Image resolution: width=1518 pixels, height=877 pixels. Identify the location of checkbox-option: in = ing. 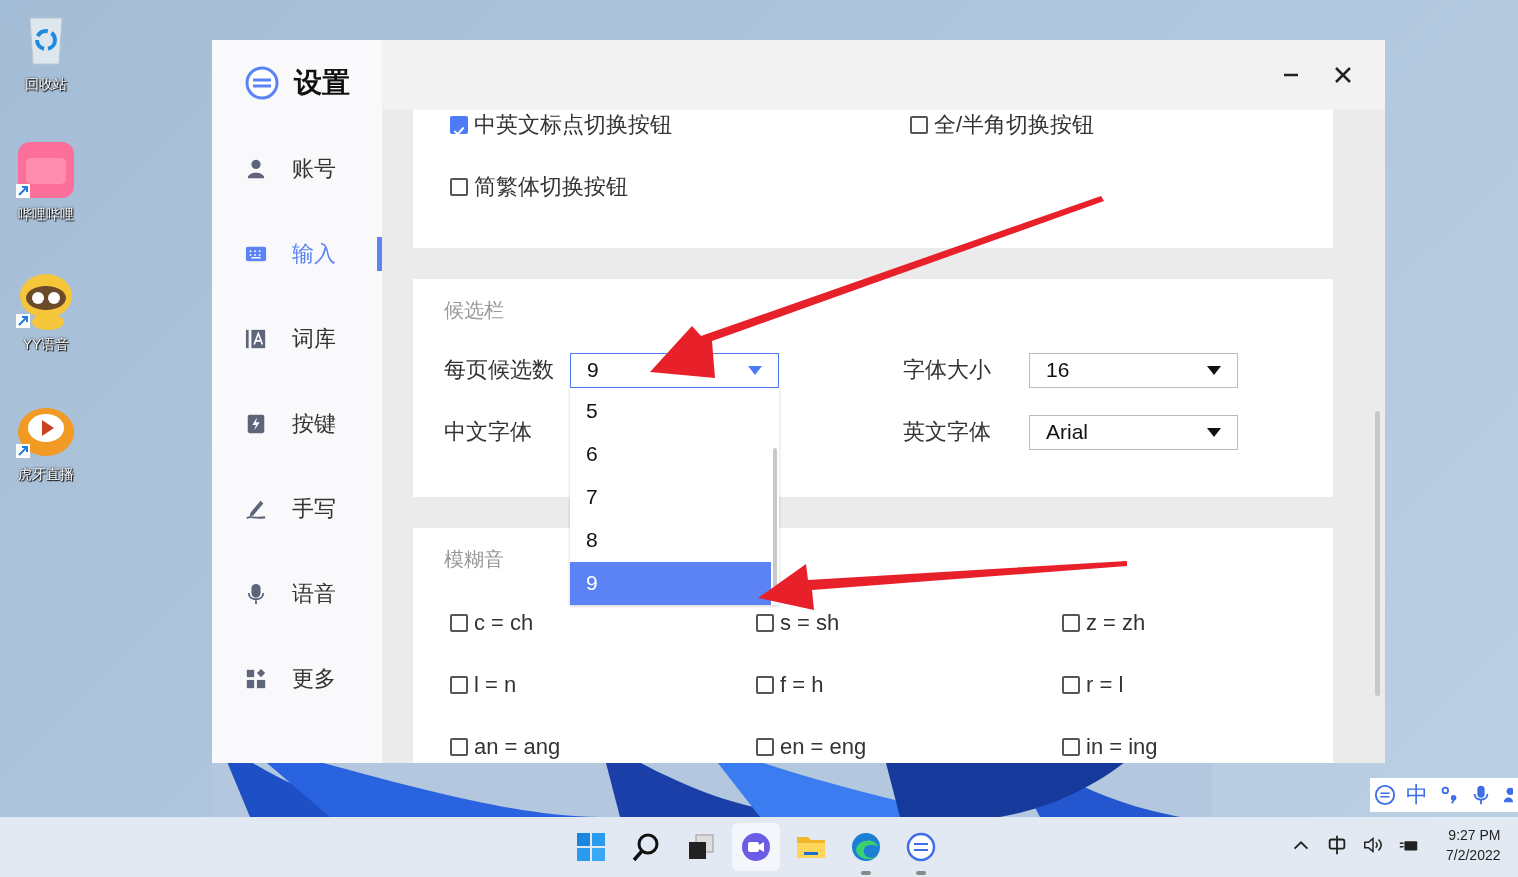
(1110, 747).